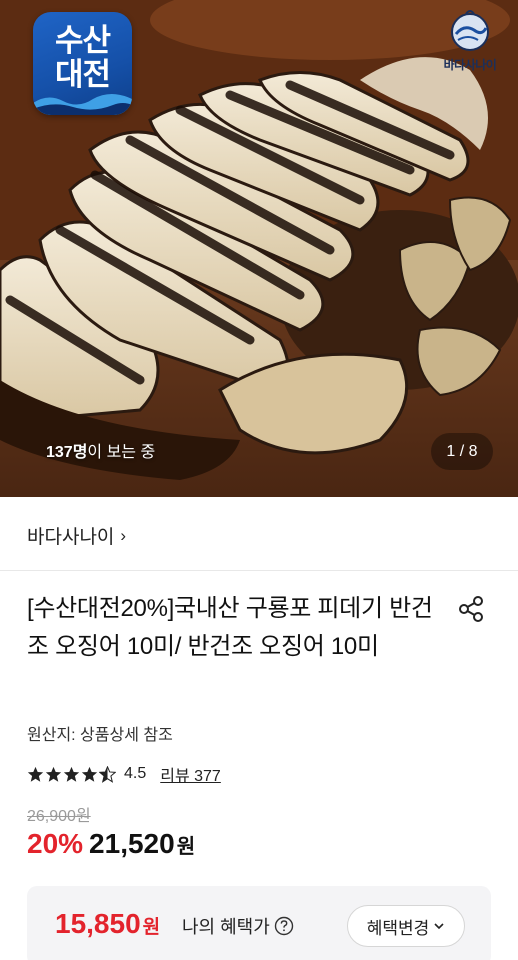  I want to click on brand-emblem-icon, so click(470, 30).